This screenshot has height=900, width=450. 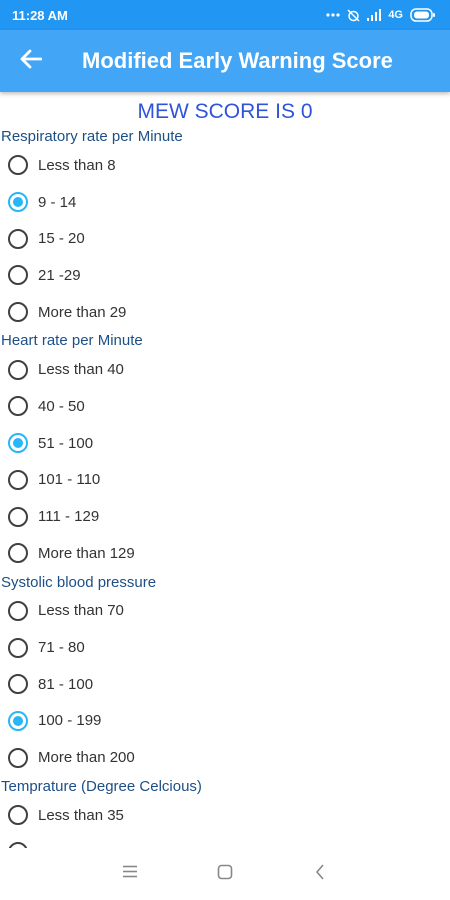 I want to click on temperature-section-label: Temprature (Degree Celcious), so click(x=101, y=786).